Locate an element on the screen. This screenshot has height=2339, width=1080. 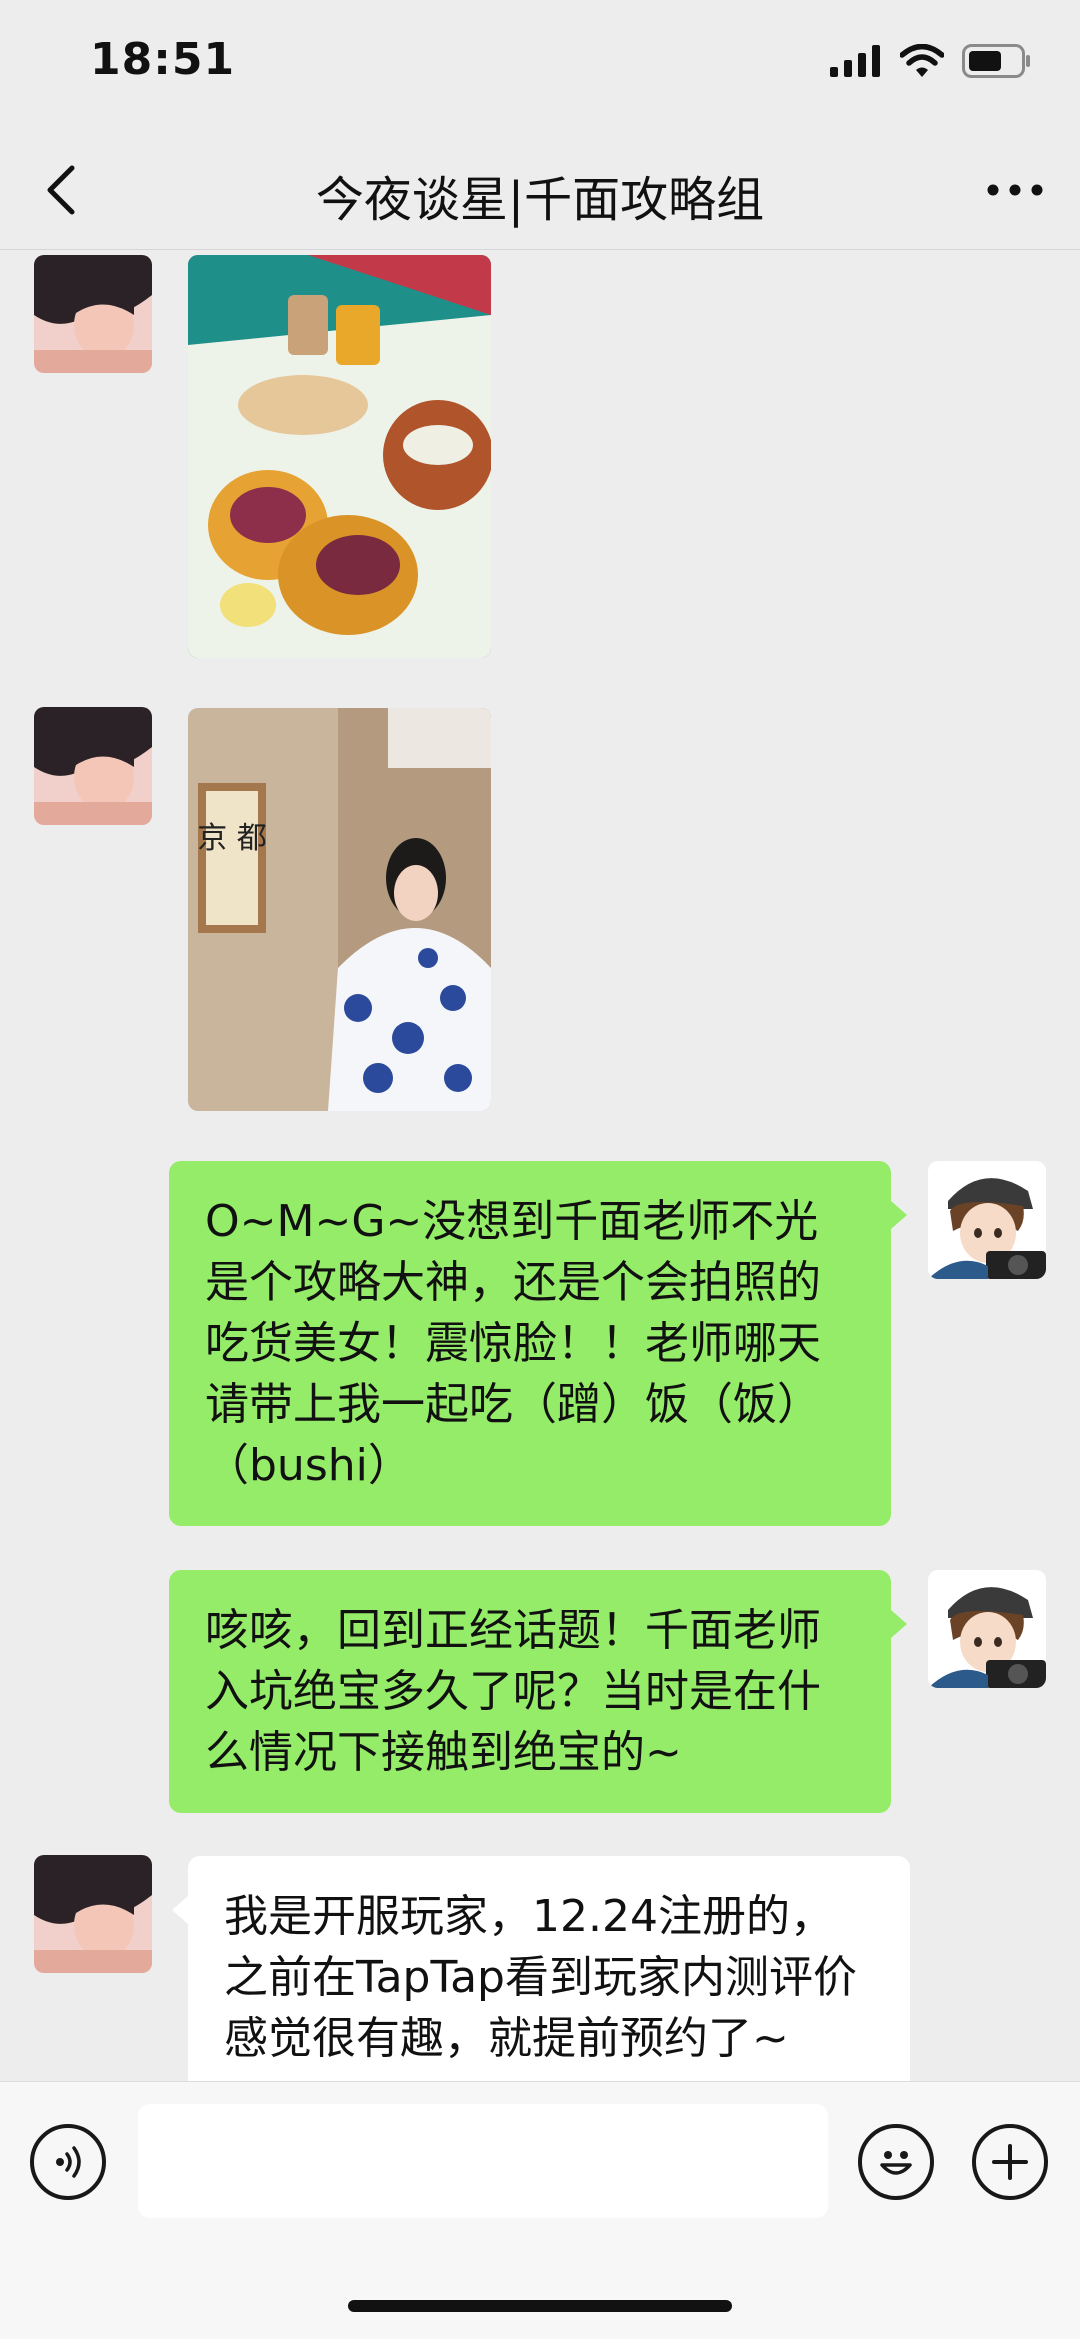
nav-bar: 今夜谈星|千面攻略组 is located at coordinates (540, 190).